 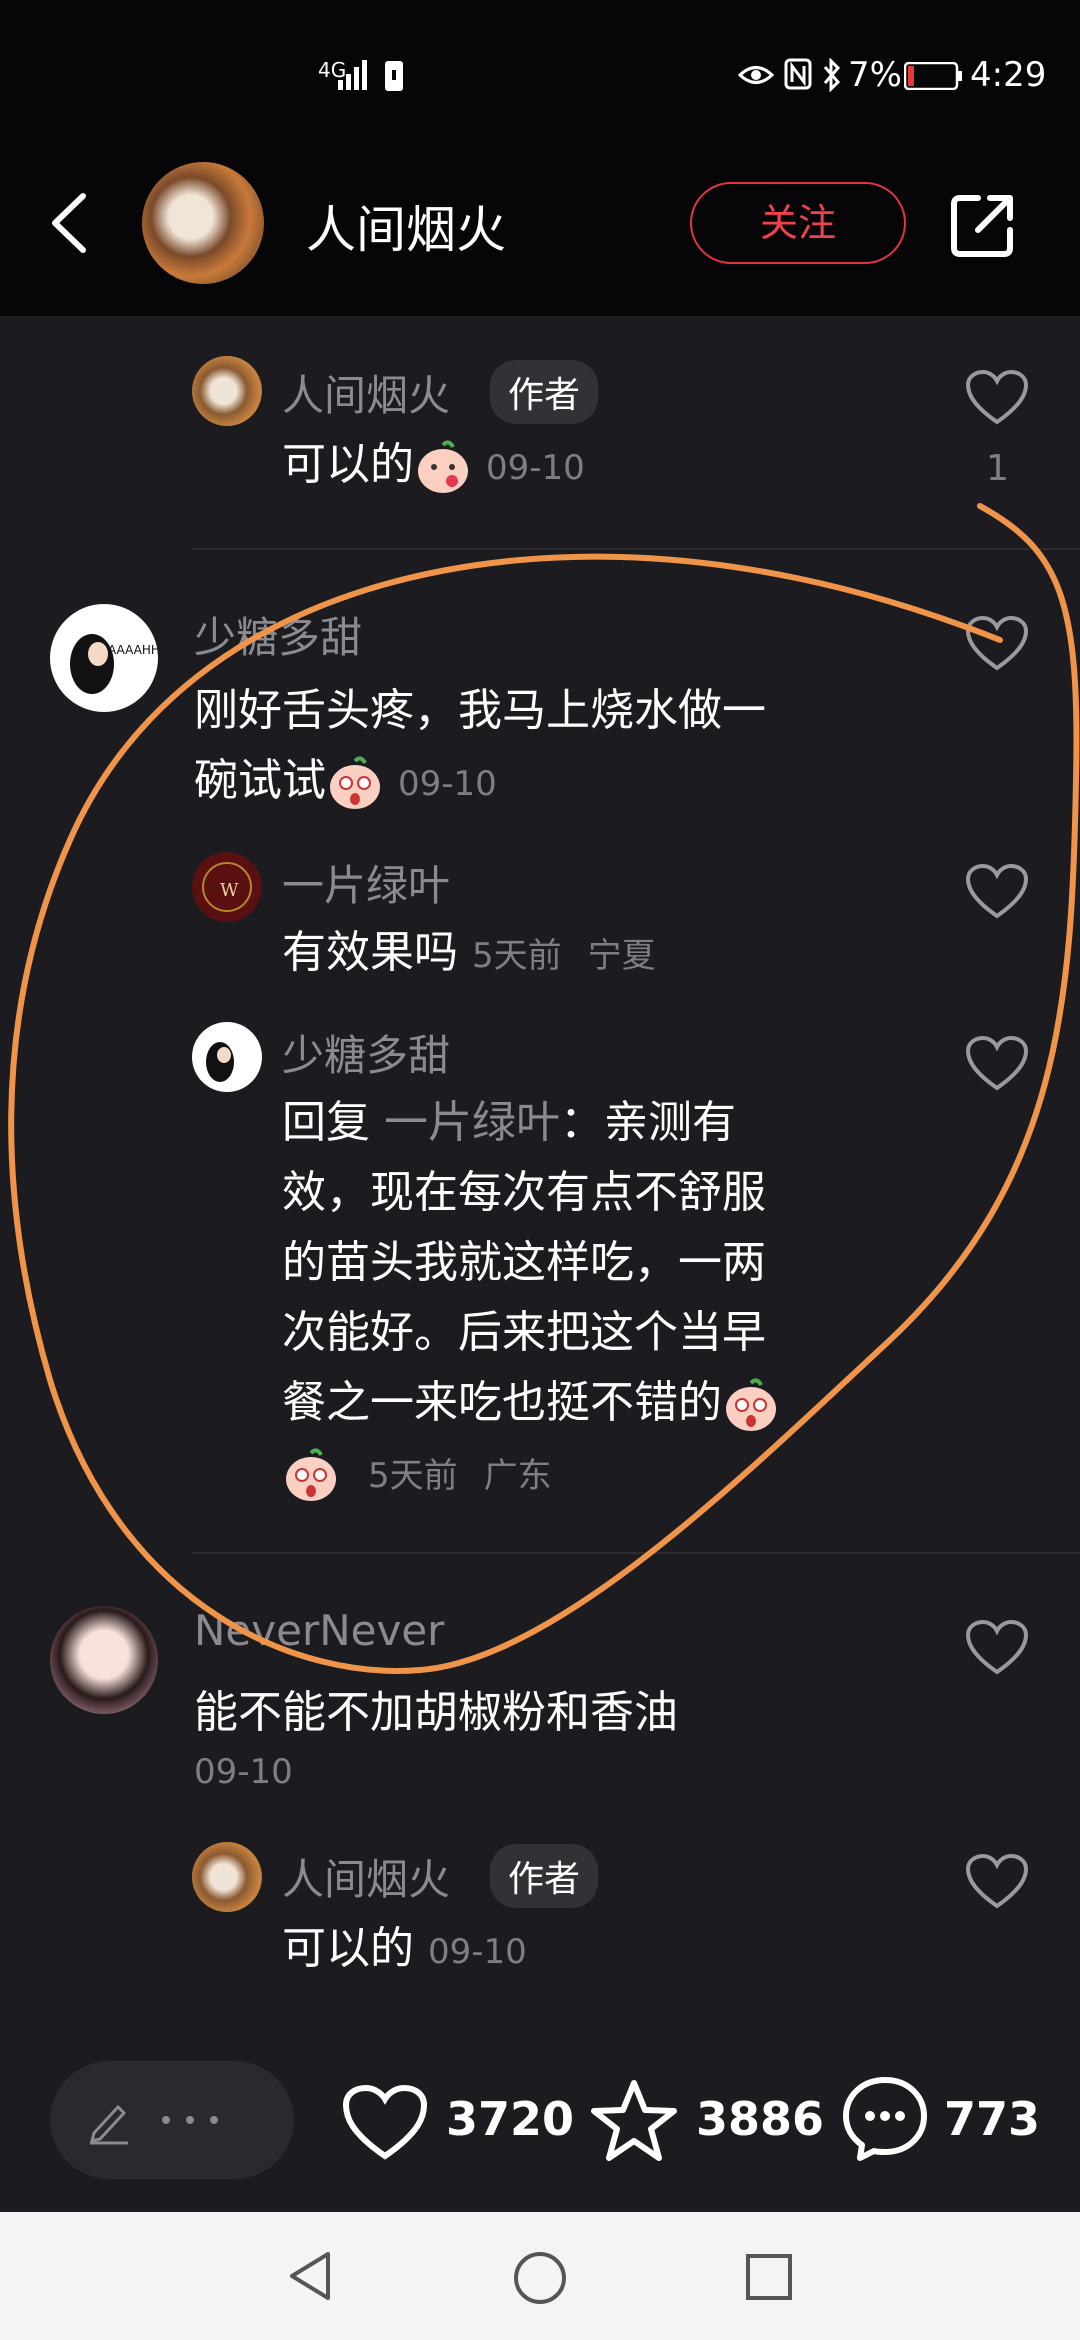 What do you see at coordinates (309, 2276) in the screenshot?
I see `nav-back-icon` at bounding box center [309, 2276].